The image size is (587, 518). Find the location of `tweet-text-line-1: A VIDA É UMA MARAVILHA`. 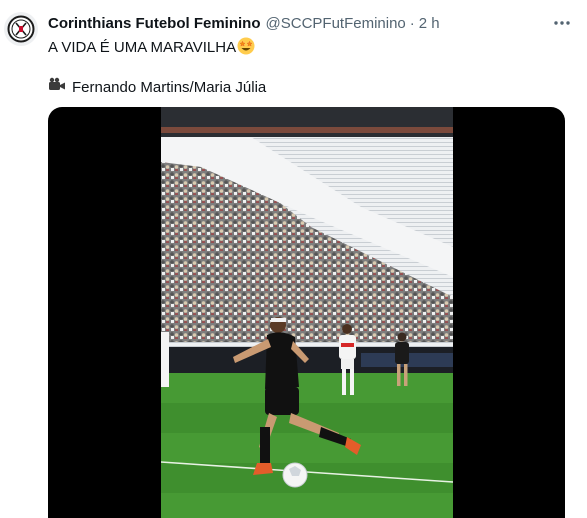

tweet-text-line-1: A VIDA É UMA MARAVILHA is located at coordinates (151, 48).